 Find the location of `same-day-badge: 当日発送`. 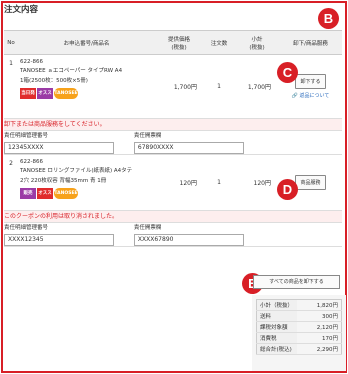

same-day-badge: 当日発送 is located at coordinates (28, 97).